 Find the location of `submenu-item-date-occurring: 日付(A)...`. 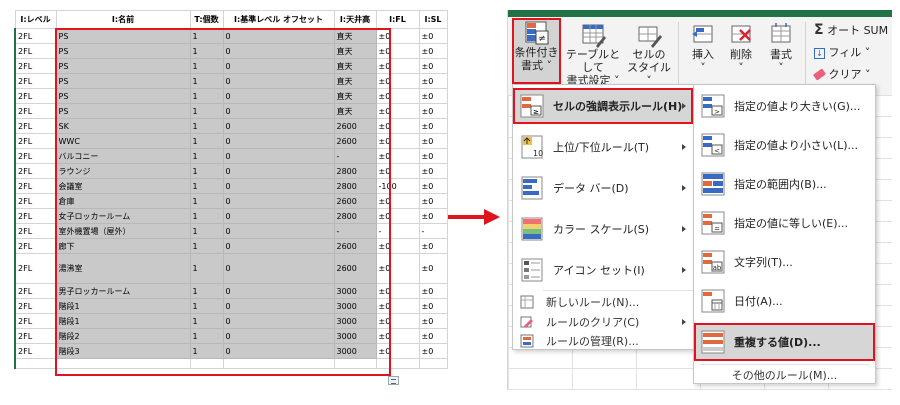

submenu-item-date-occurring: 日付(A)... is located at coordinates (784, 301).